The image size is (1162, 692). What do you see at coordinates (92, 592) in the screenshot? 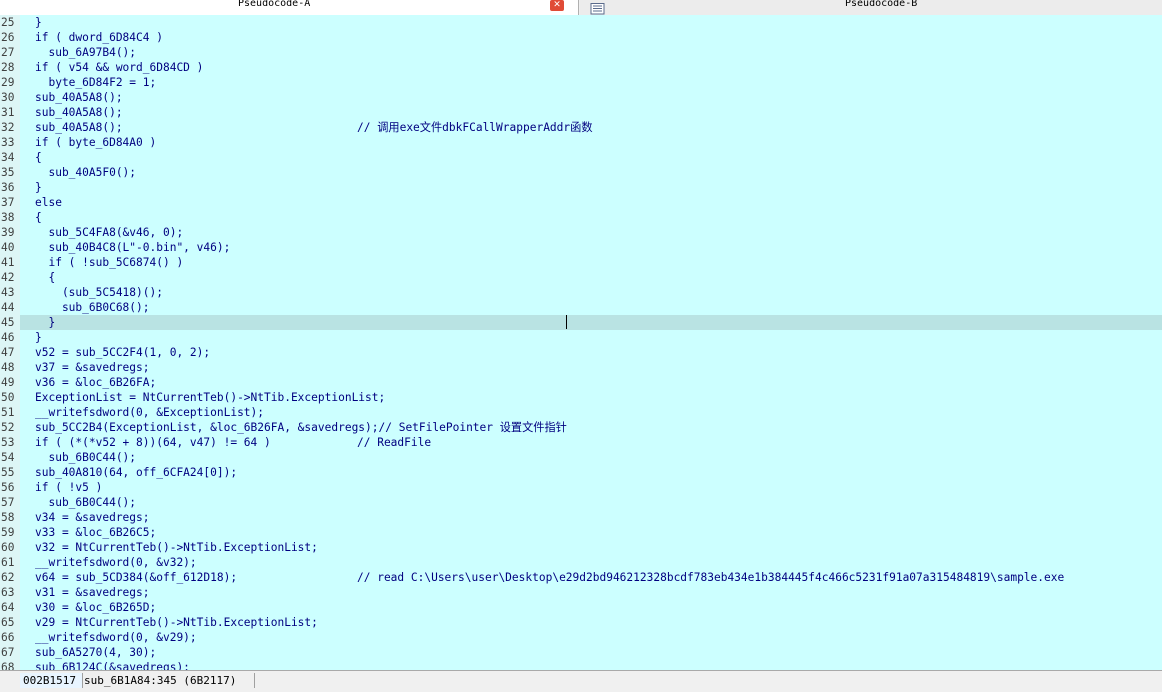
I see `code-text: v31 = &savedregs;` at bounding box center [92, 592].